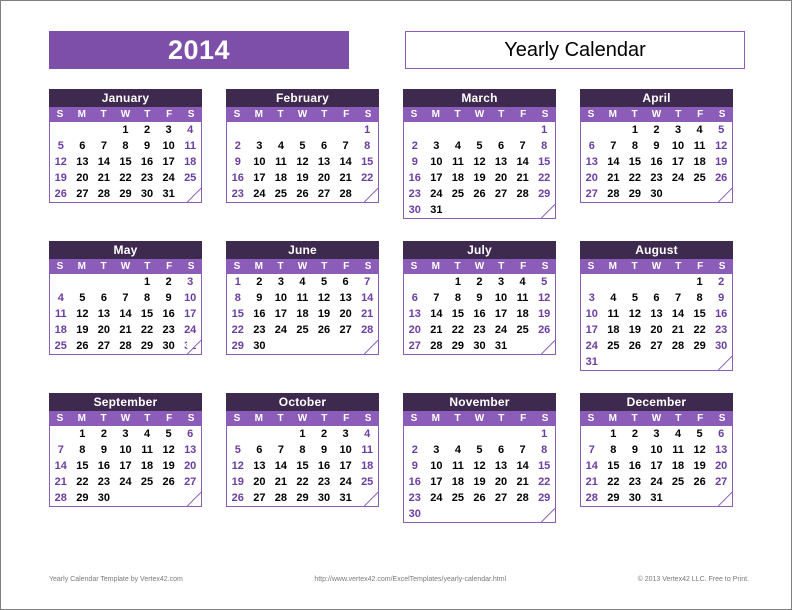 Image resolution: width=792 pixels, height=610 pixels. What do you see at coordinates (147, 146) in the screenshot?
I see `day-cell: 9` at bounding box center [147, 146].